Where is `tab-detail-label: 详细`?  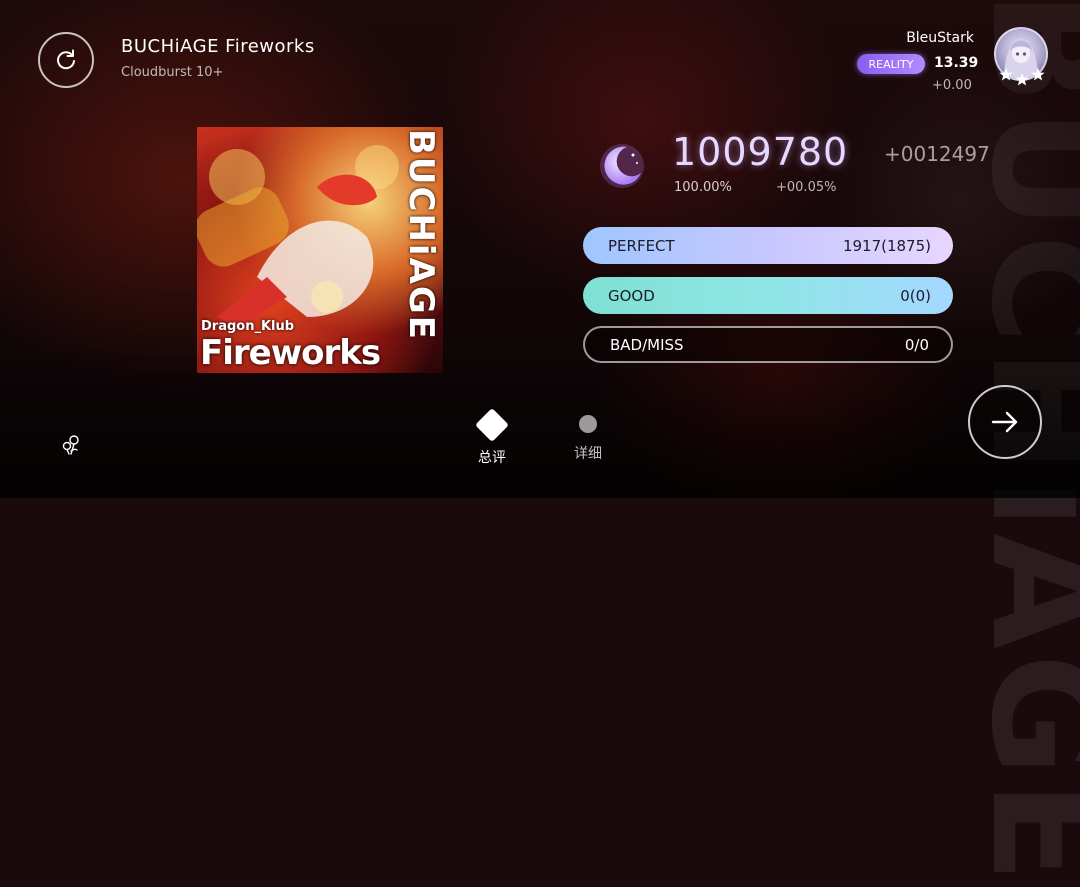
tab-detail-label: 详细 is located at coordinates (588, 454).